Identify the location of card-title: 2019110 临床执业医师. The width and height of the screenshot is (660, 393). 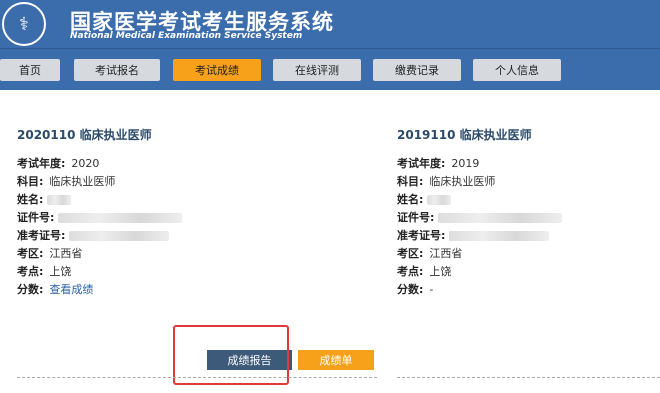
(464, 135).